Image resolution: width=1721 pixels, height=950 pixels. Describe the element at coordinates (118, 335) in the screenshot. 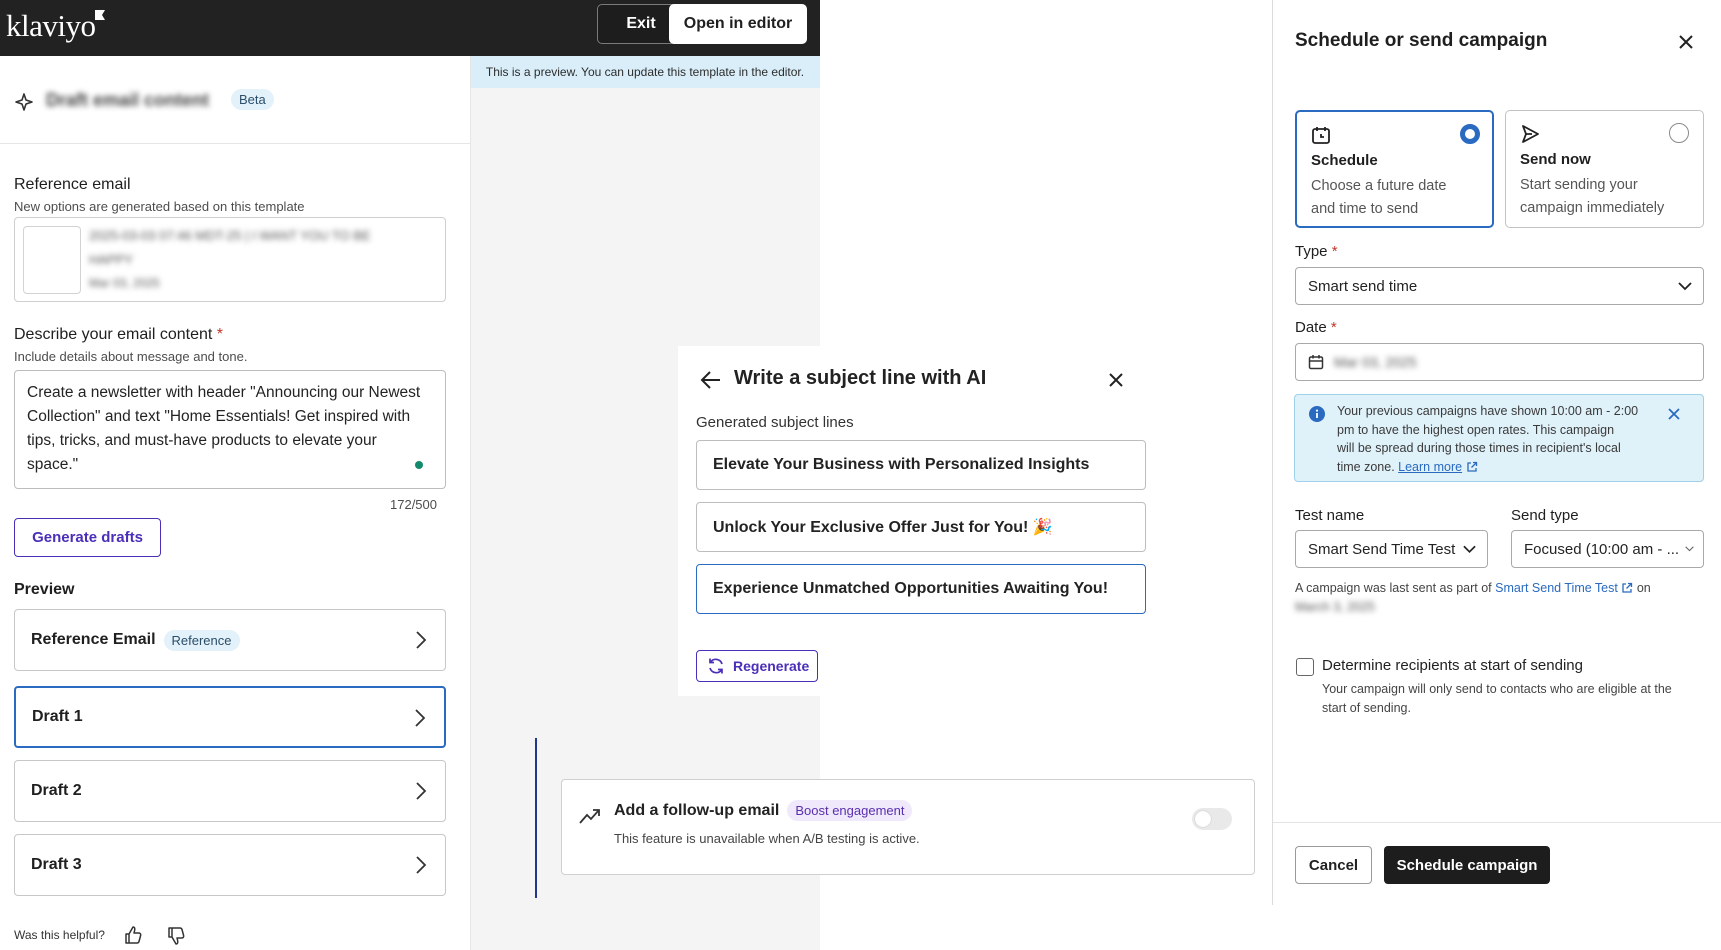

I see `describe-label-row: Describe your email content *` at that location.